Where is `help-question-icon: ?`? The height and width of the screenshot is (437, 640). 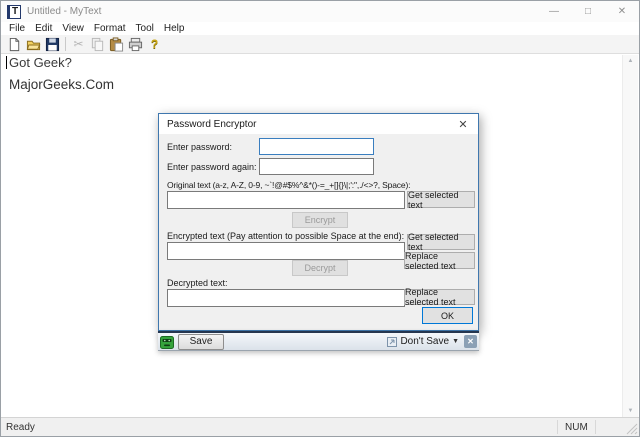
help-question-icon: ? is located at coordinates (154, 44).